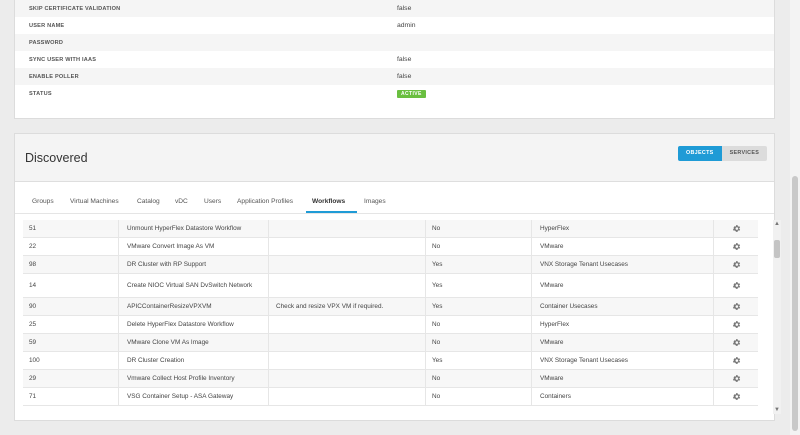  I want to click on objects-button: OBJECTS, so click(700, 153).